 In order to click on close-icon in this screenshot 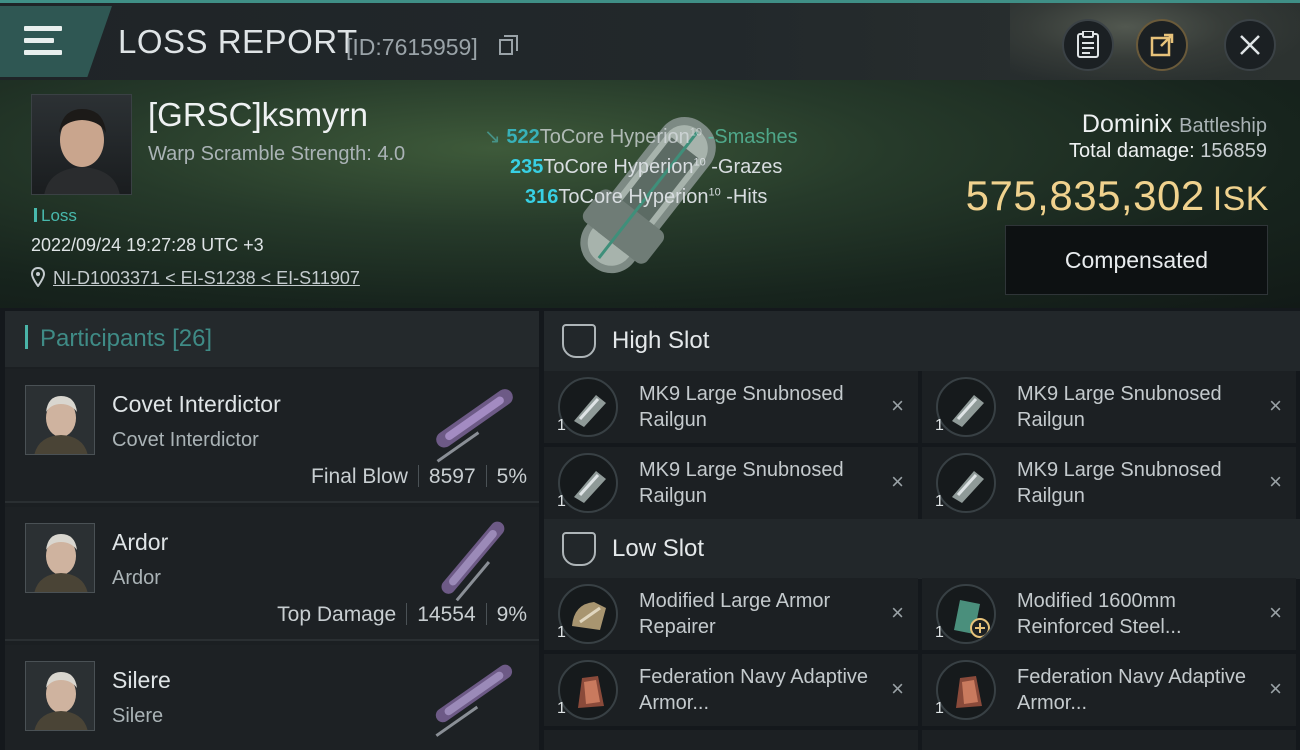, I will do `click(1250, 45)`.